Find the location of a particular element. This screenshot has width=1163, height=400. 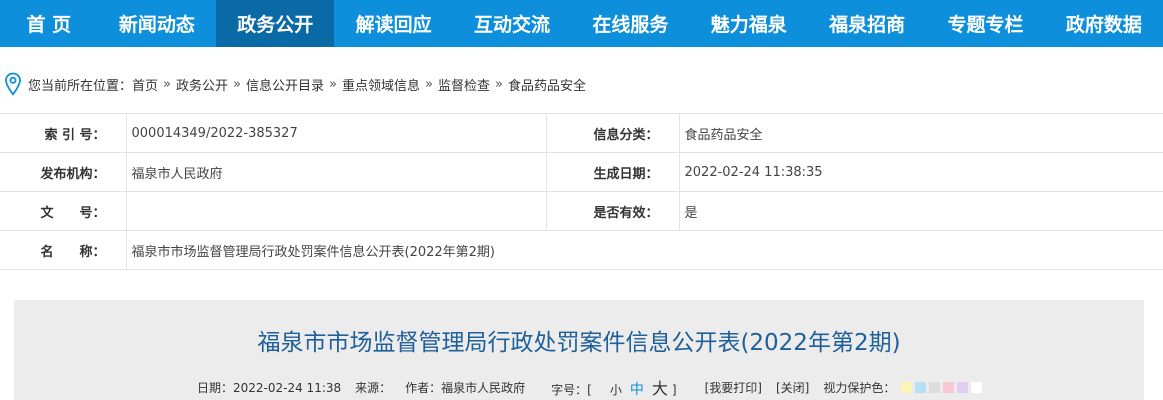

color-swatch-gray is located at coordinates (935, 387).